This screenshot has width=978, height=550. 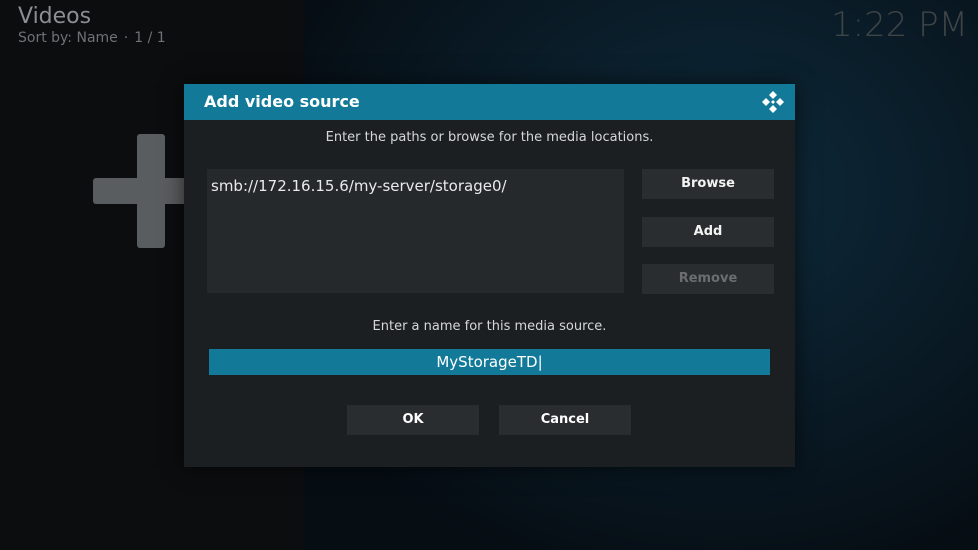 What do you see at coordinates (55, 16) in the screenshot?
I see `window-title: Videos` at bounding box center [55, 16].